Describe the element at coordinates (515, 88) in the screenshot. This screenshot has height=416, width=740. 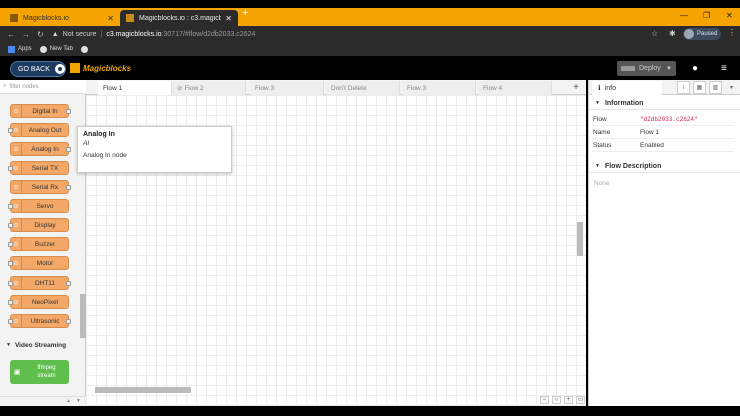
I see `tab-flow-4: Flow 4` at that location.